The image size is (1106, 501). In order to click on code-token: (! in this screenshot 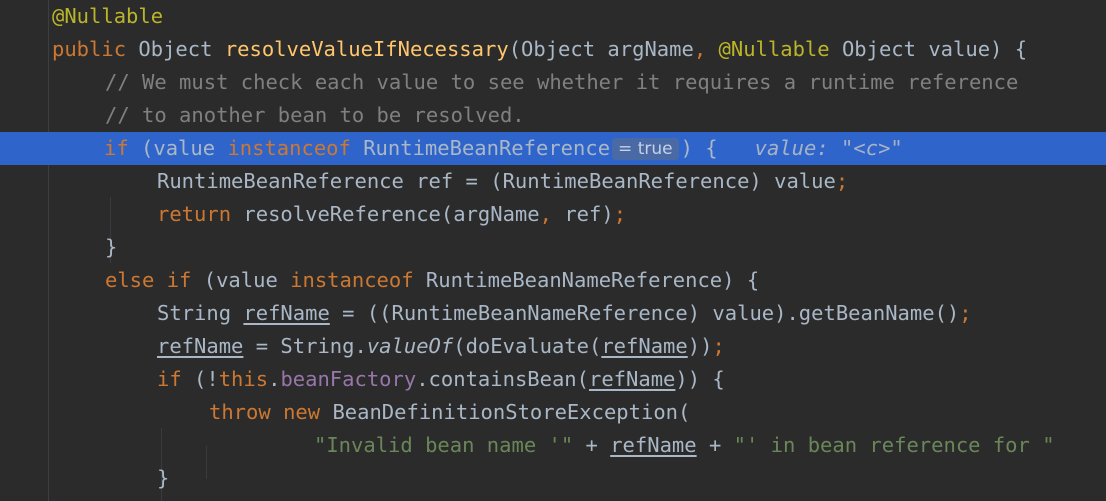, I will do `click(206, 379)`.